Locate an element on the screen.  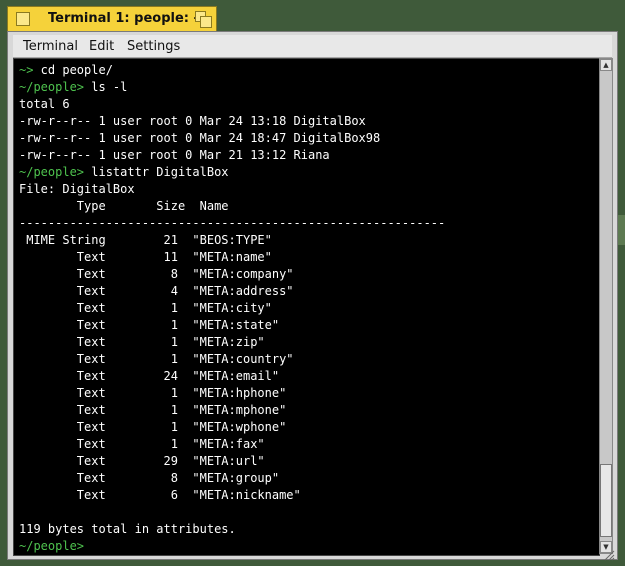
terminal-line: ~/people> listattr DigitalBox is located at coordinates (232, 172).